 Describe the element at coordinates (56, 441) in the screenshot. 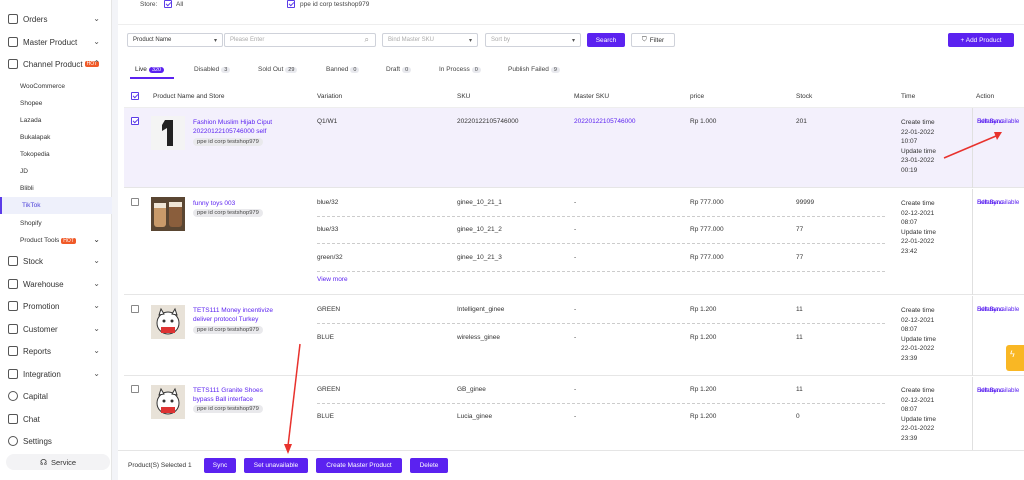

I see `sidebar-item-settings: Settings` at that location.